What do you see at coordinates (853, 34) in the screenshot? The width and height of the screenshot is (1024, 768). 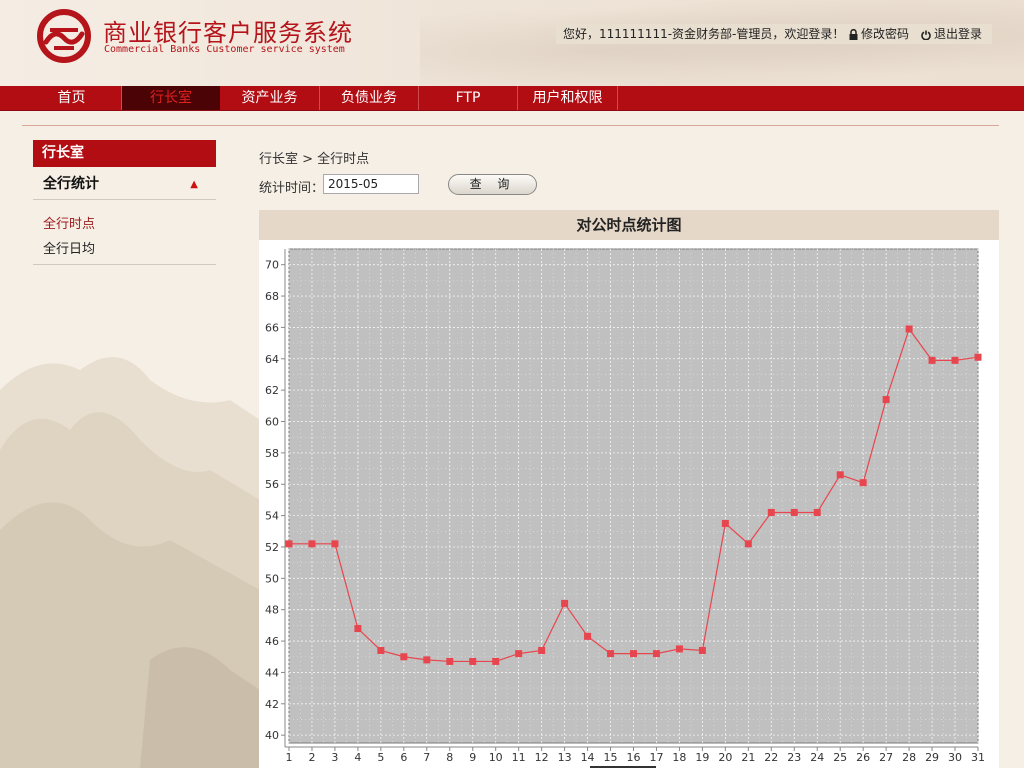 I see `lock-icon` at bounding box center [853, 34].